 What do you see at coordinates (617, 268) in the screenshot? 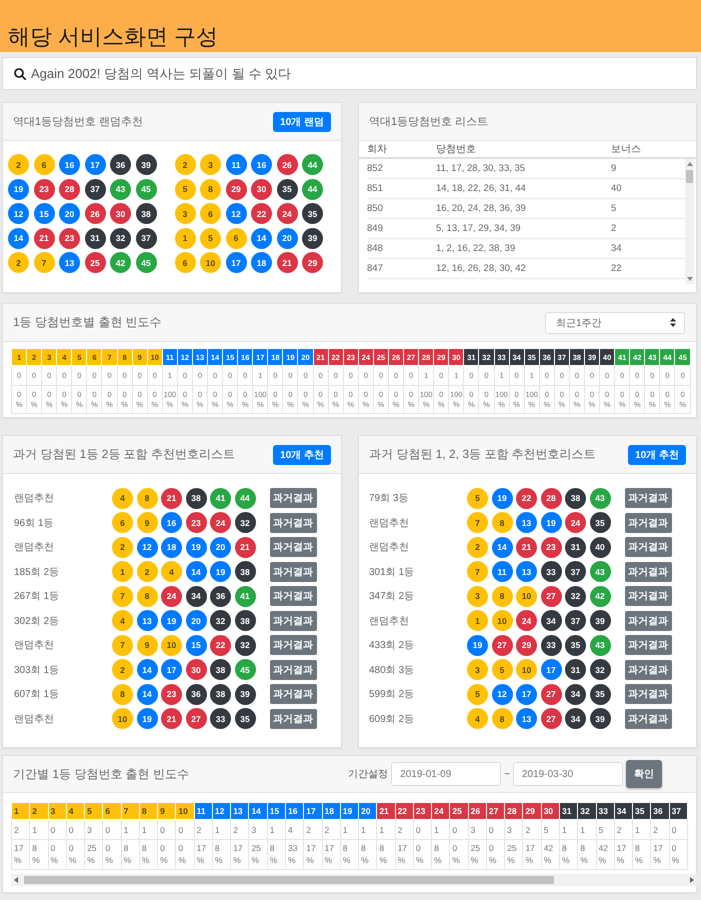
I see `bonus-cell-text: 22` at bounding box center [617, 268].